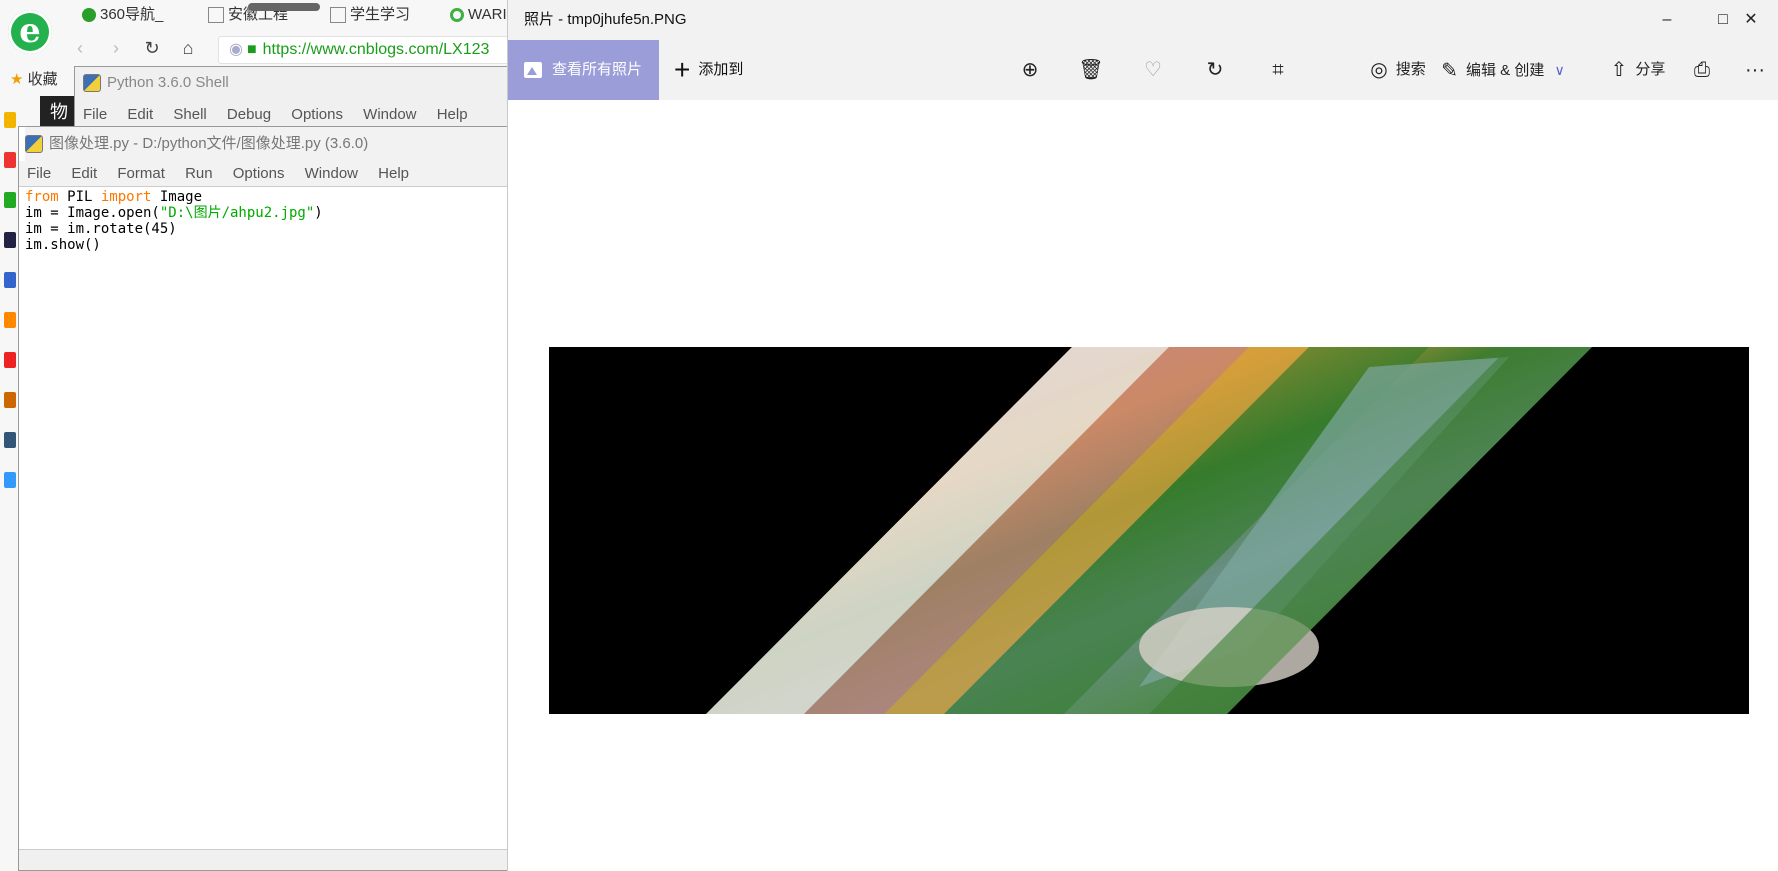 The image size is (1778, 871). I want to click on photos-title: 照片 - tmp0jhufe5n.PNG, so click(605, 19).